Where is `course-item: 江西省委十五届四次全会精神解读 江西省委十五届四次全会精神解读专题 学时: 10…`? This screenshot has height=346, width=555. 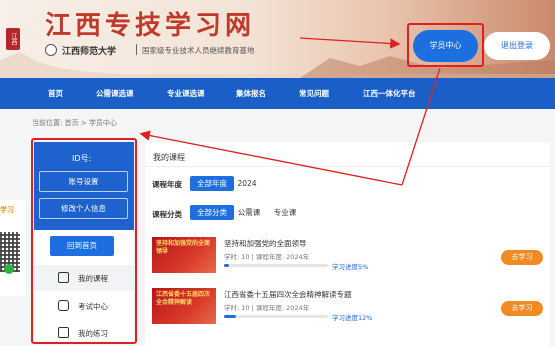
course-item: 江西省委十五届四次全会精神解读 江西省委十五届四次全会精神解读专题 学时: 10… is located at coordinates (348, 310).